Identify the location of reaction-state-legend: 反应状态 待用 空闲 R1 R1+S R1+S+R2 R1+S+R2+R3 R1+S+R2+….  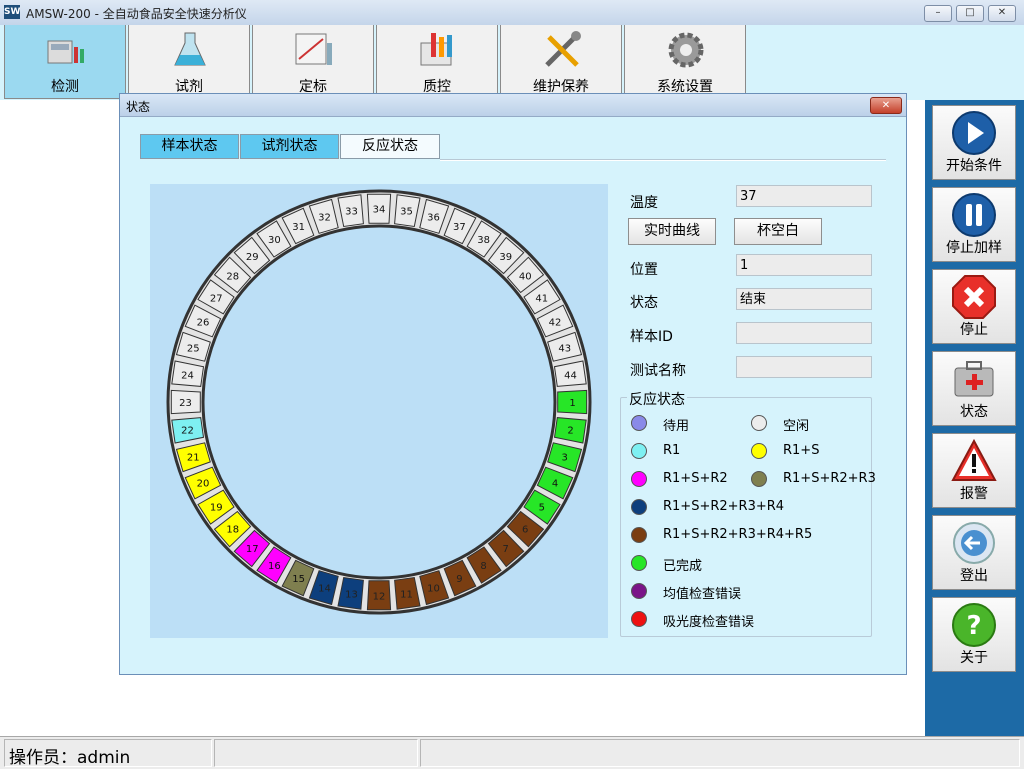
(748, 513).